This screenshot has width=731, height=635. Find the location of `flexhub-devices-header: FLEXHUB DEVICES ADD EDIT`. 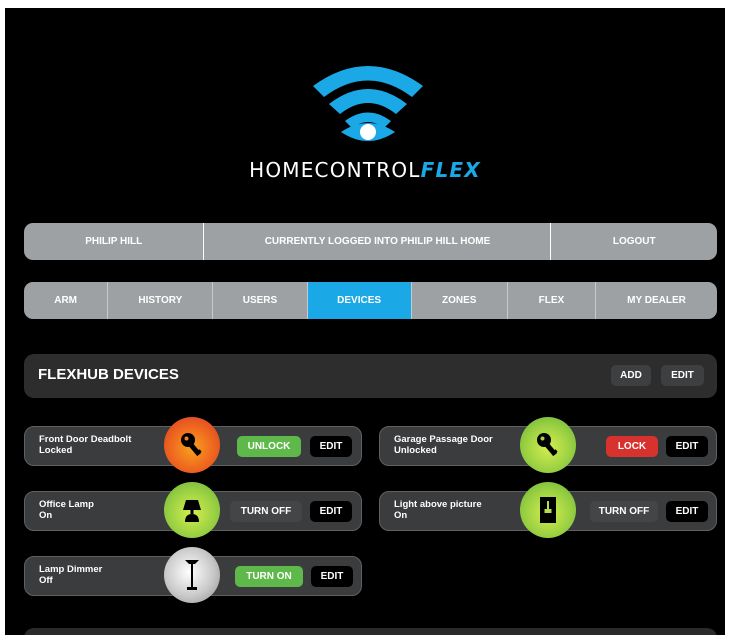

flexhub-devices-header: FLEXHUB DEVICES ADD EDIT is located at coordinates (370, 376).